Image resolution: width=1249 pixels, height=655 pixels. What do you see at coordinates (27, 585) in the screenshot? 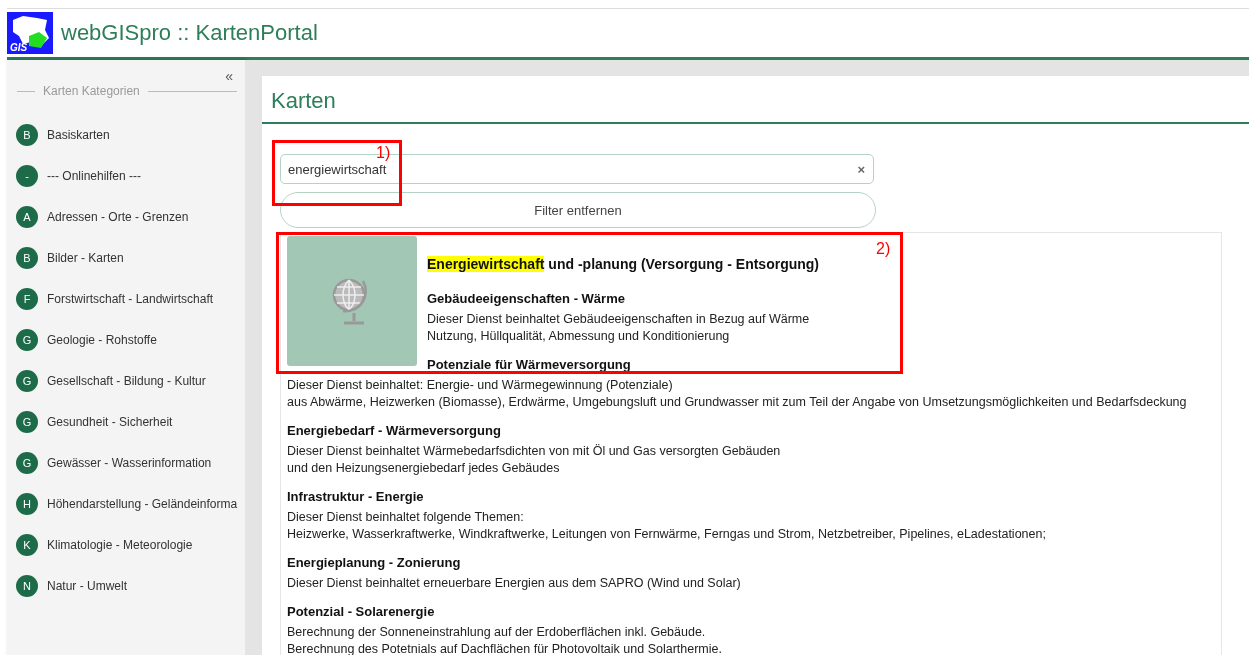
I see `category-badge: N` at bounding box center [27, 585].